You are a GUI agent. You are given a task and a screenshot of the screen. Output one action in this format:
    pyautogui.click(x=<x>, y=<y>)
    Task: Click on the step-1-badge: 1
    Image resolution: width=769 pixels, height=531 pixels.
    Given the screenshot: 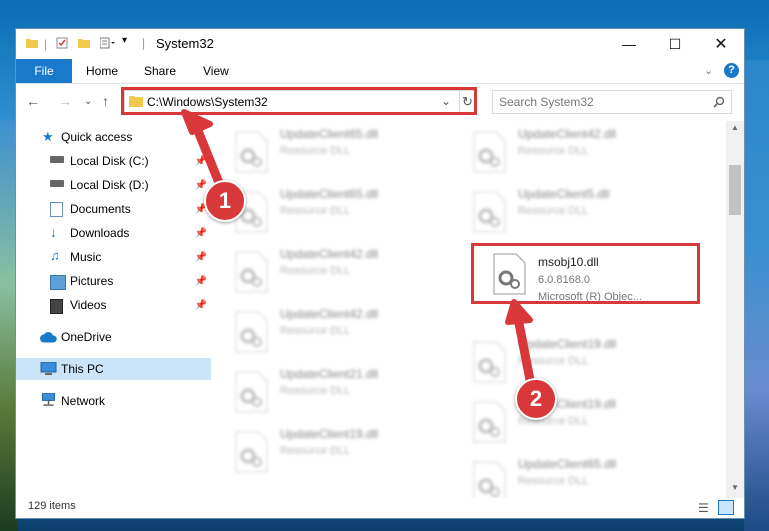 What is the action you would take?
    pyautogui.click(x=225, y=201)
    